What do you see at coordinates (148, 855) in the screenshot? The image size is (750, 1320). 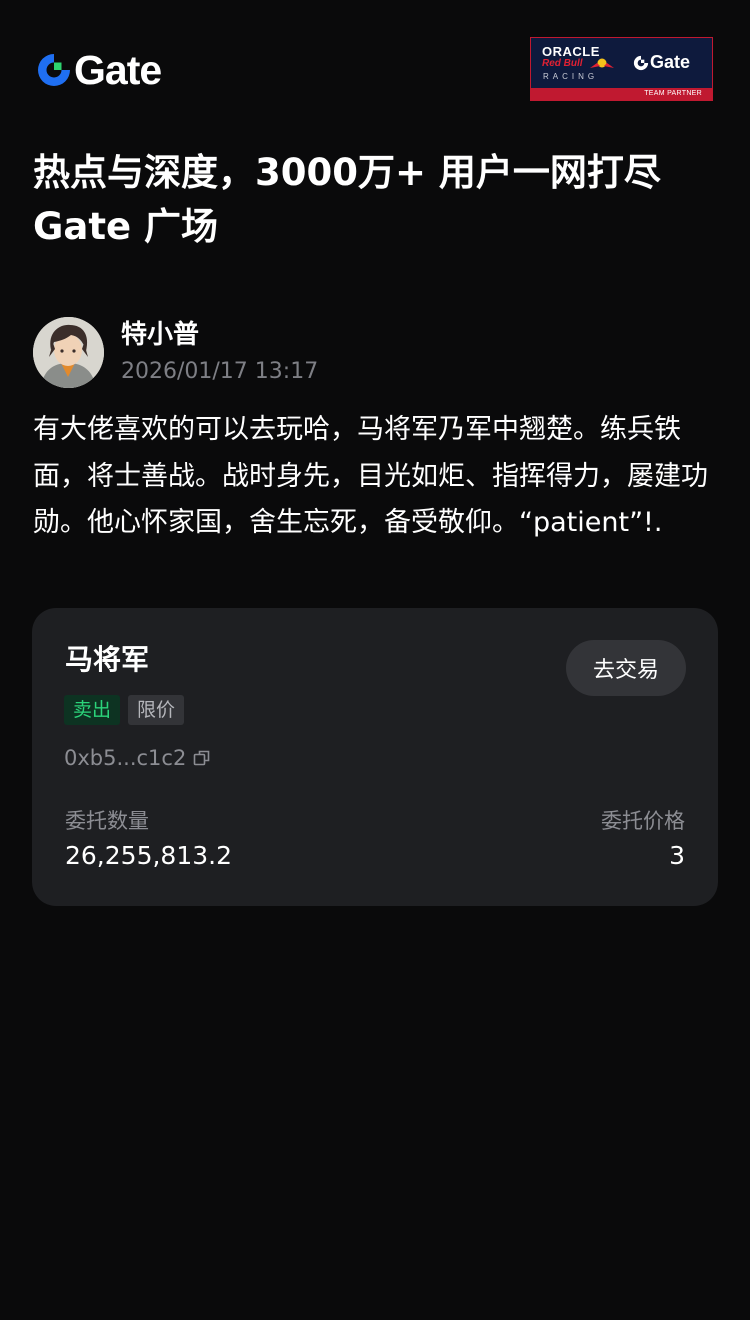 I see `quantity-value: 26,255,813.2` at bounding box center [148, 855].